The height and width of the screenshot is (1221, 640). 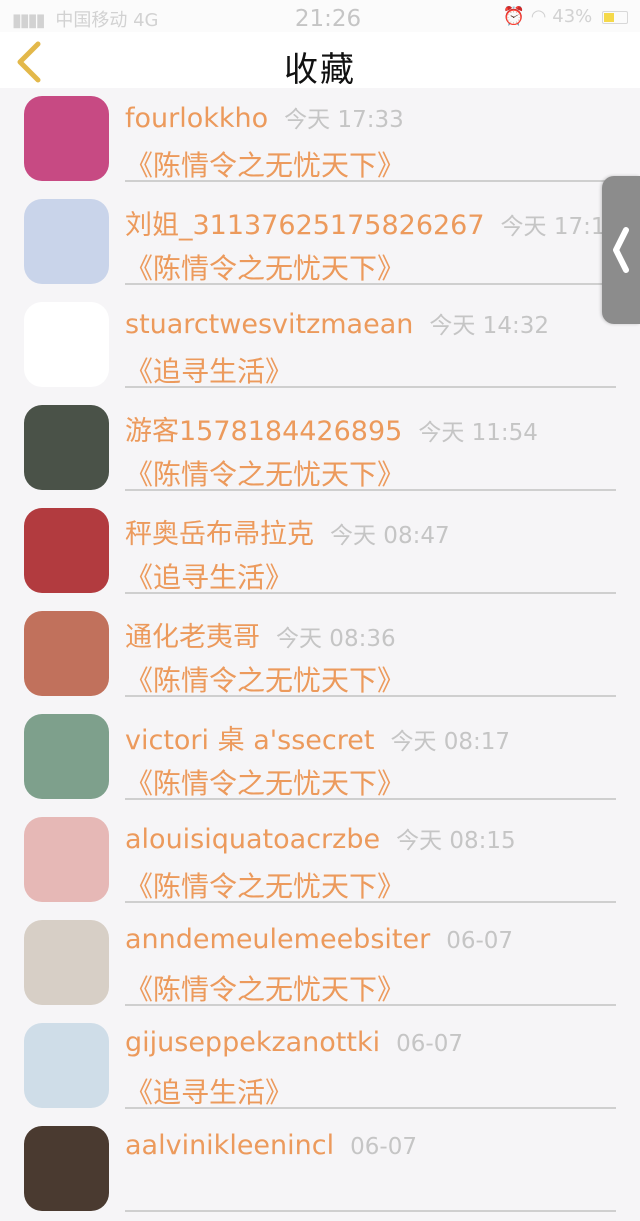 What do you see at coordinates (320, 860) in the screenshot?
I see `list-item: alouisiquatoacrzbe 今天 08:15 《陈情令之无忧天下》` at bounding box center [320, 860].